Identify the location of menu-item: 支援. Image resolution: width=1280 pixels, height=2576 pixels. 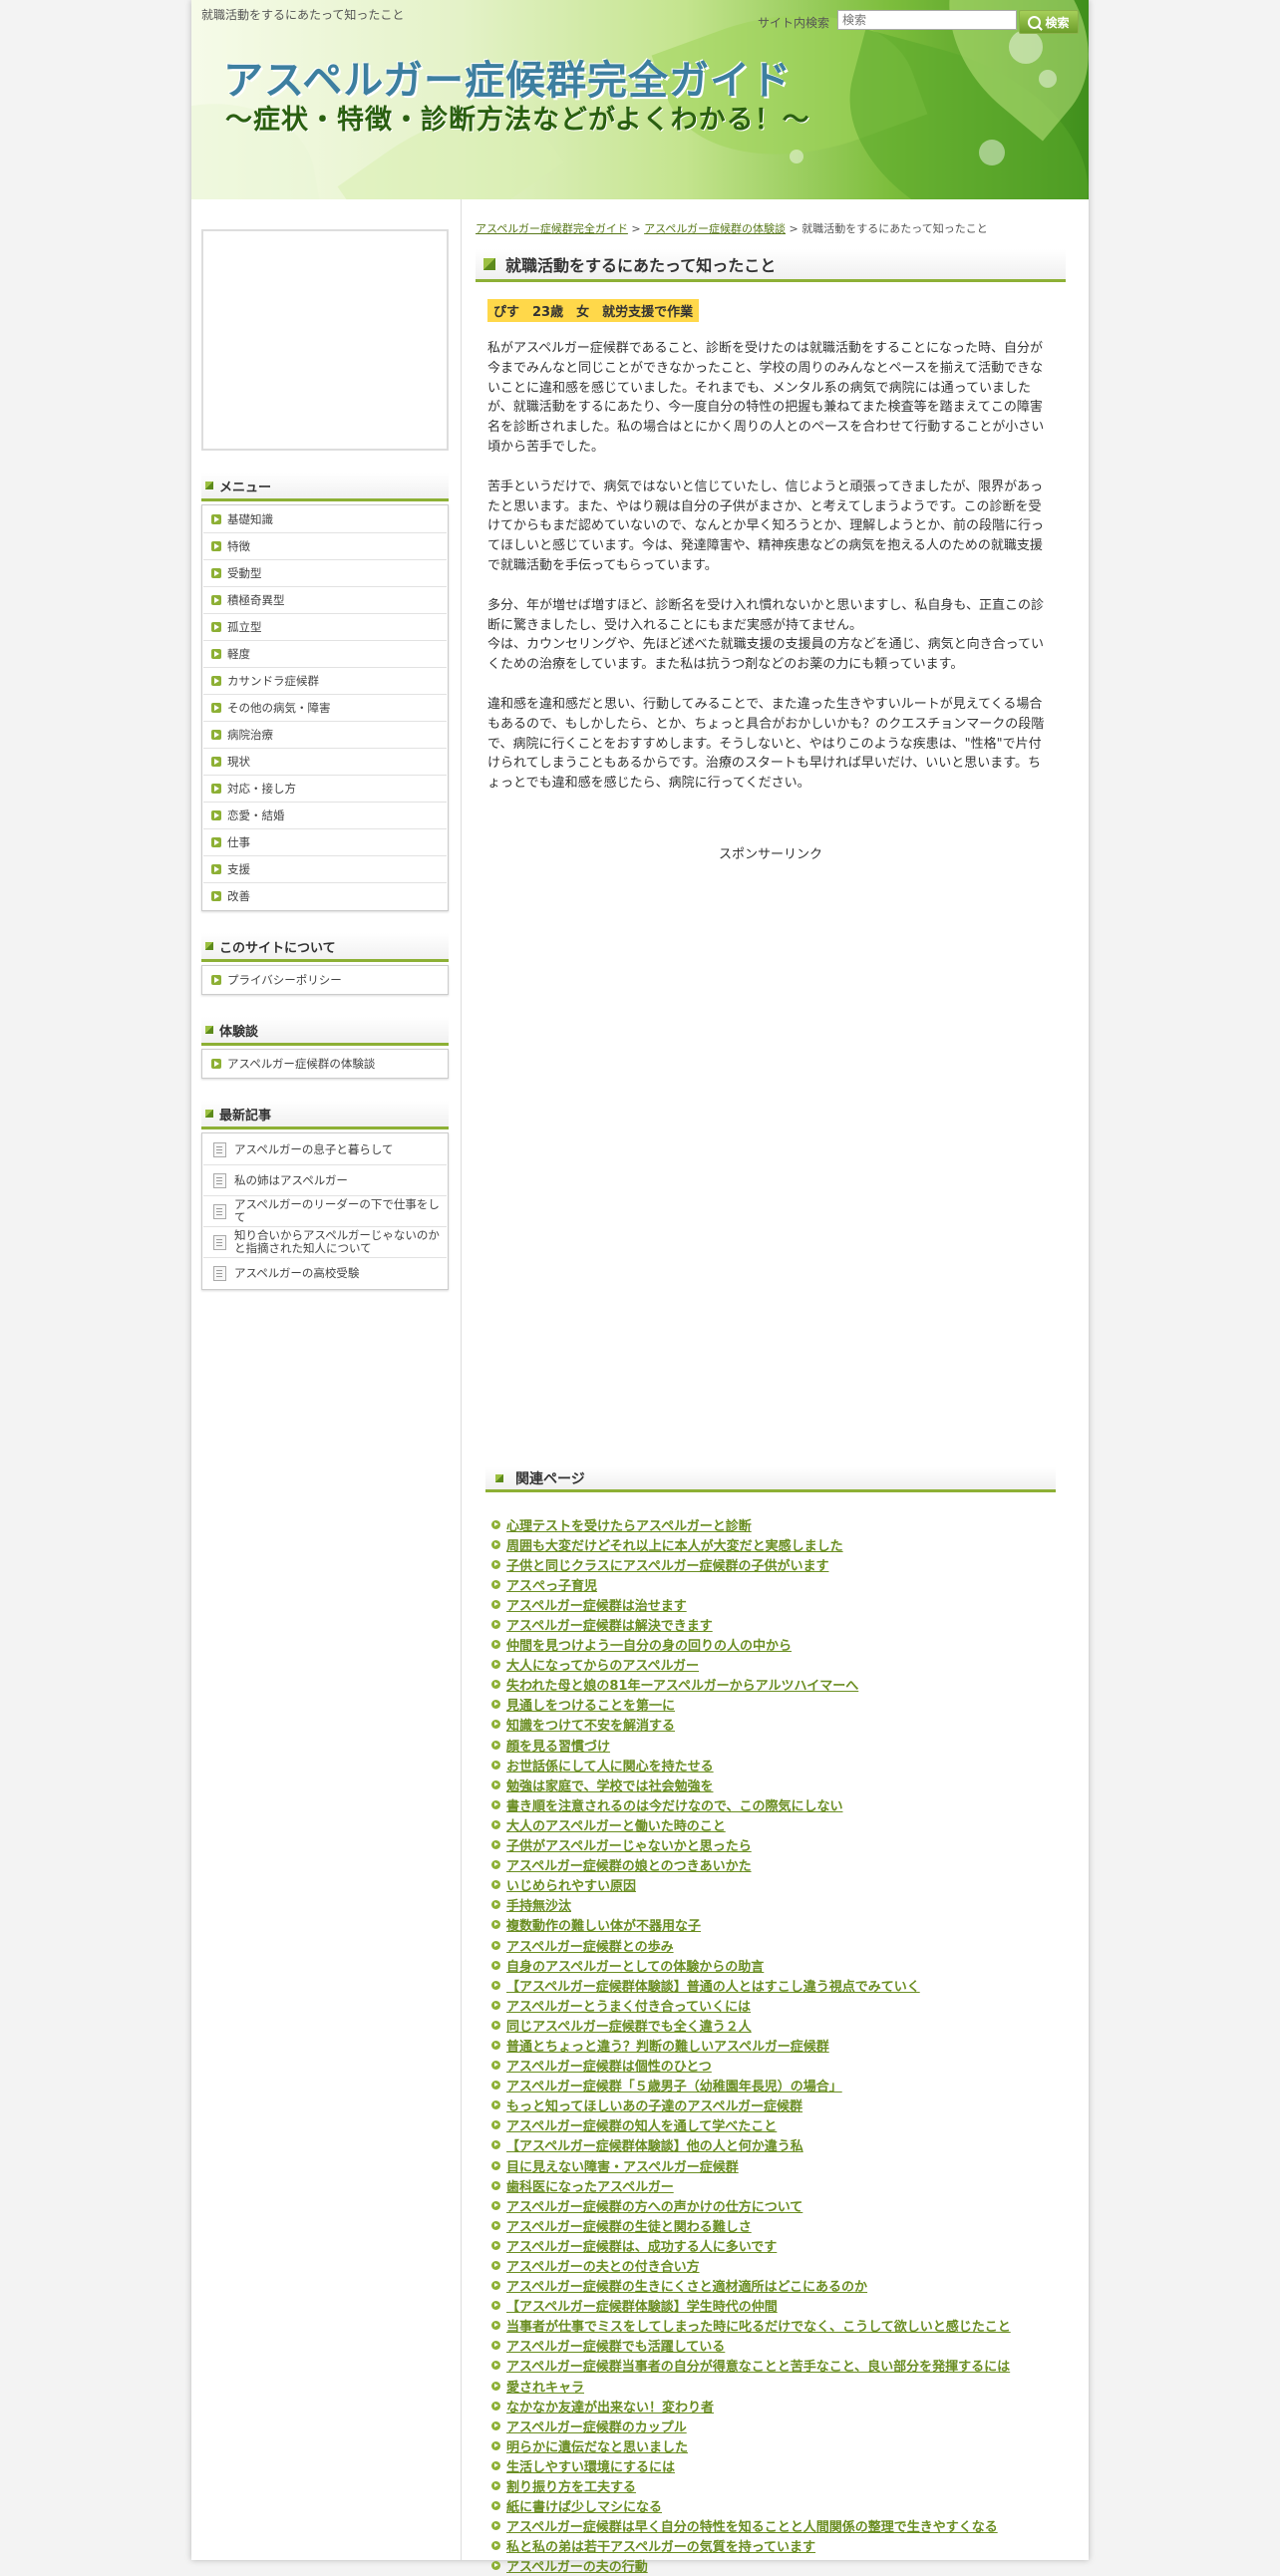
(325, 869).